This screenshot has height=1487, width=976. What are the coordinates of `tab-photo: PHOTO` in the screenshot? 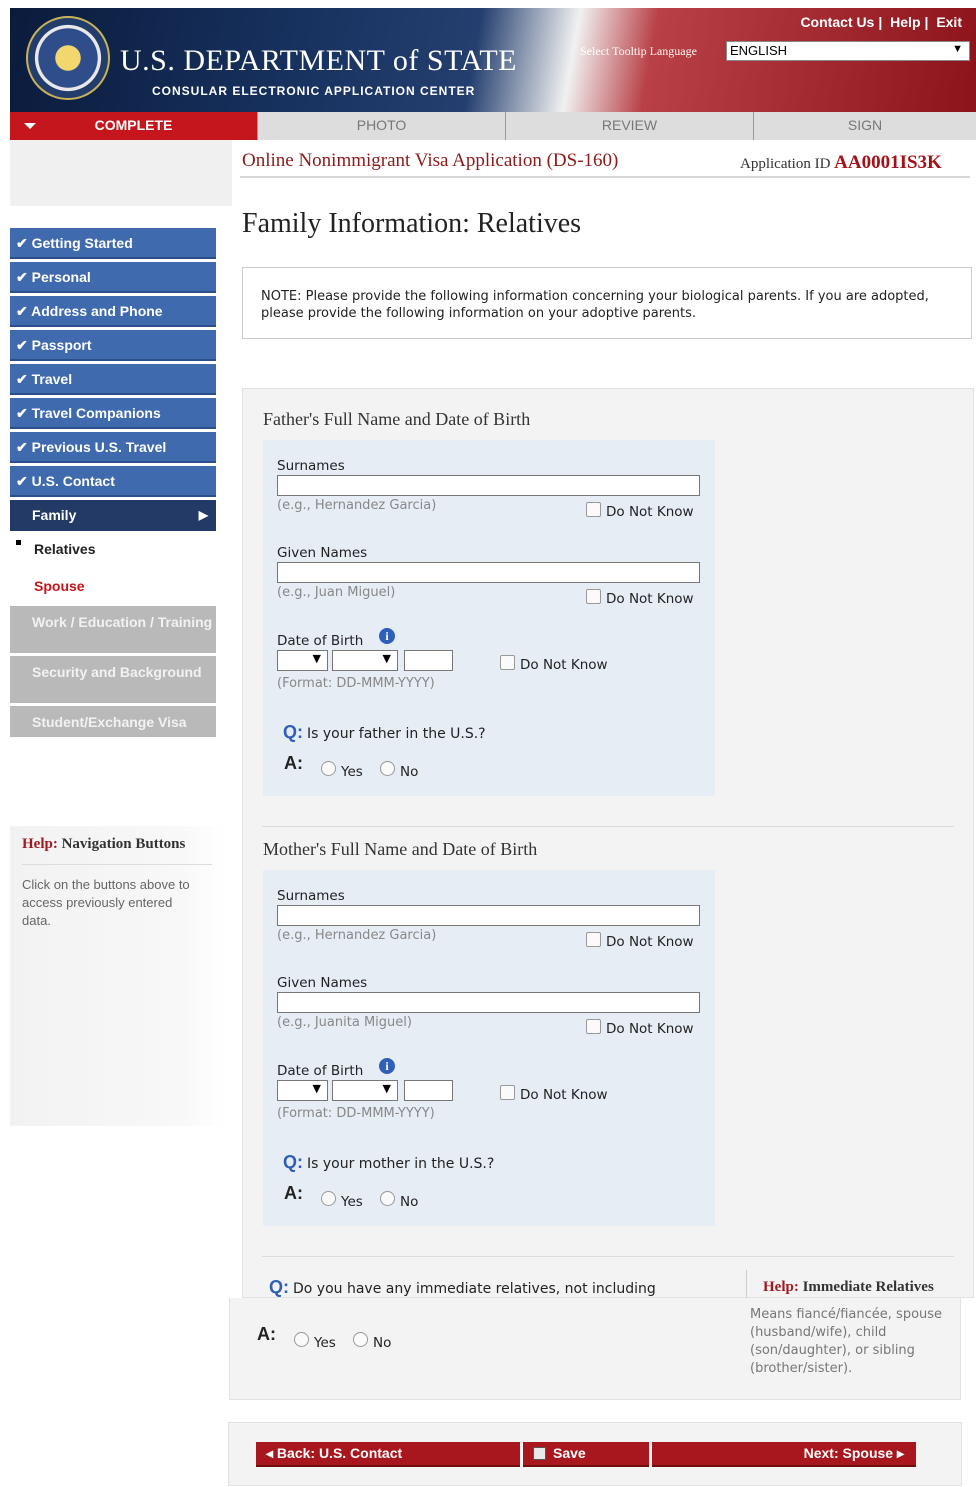 It's located at (382, 126).